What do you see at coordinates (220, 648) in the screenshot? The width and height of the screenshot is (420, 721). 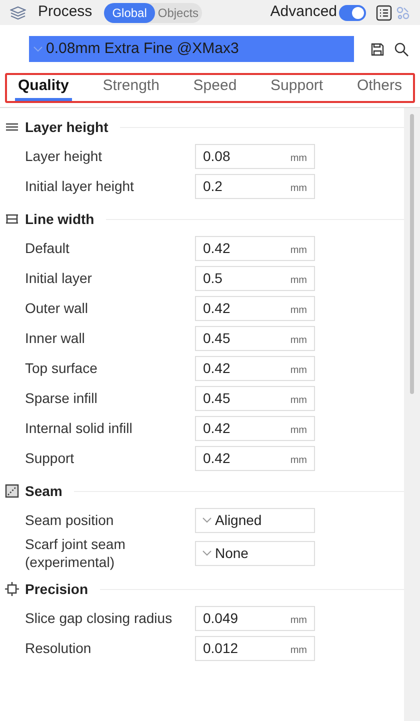 I see `field-value: 0.012` at bounding box center [220, 648].